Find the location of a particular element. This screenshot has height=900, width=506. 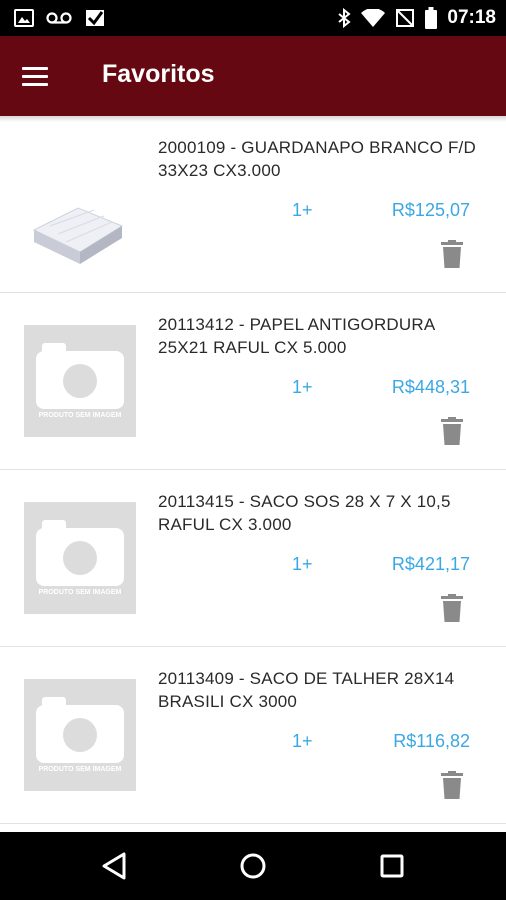

bluetooth-icon is located at coordinates (344, 18).